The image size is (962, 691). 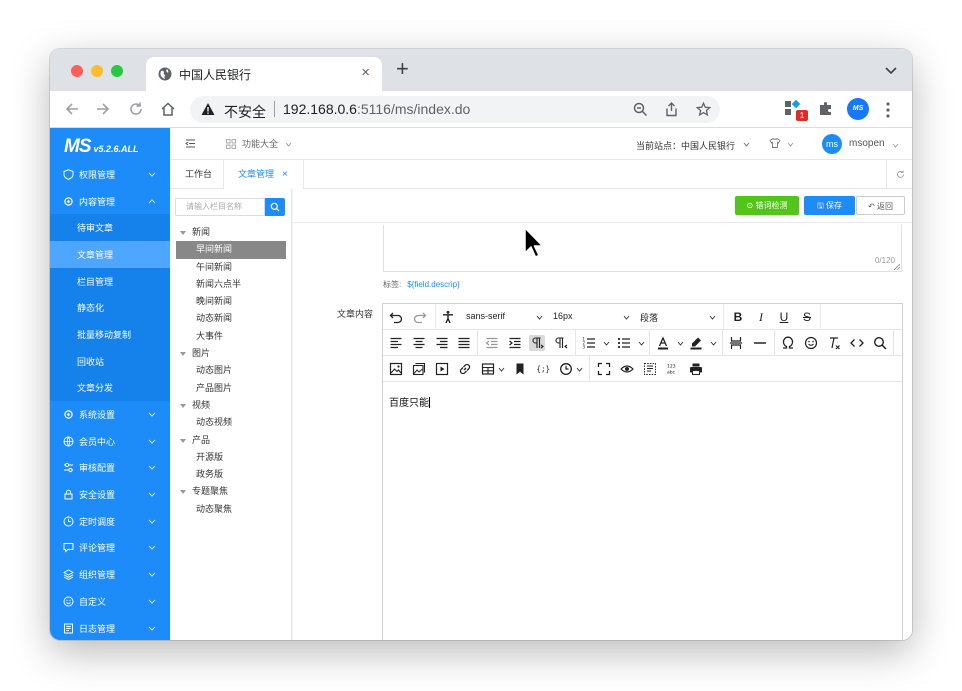 I want to click on tree-node: 动态聚焦, so click(x=231, y=509).